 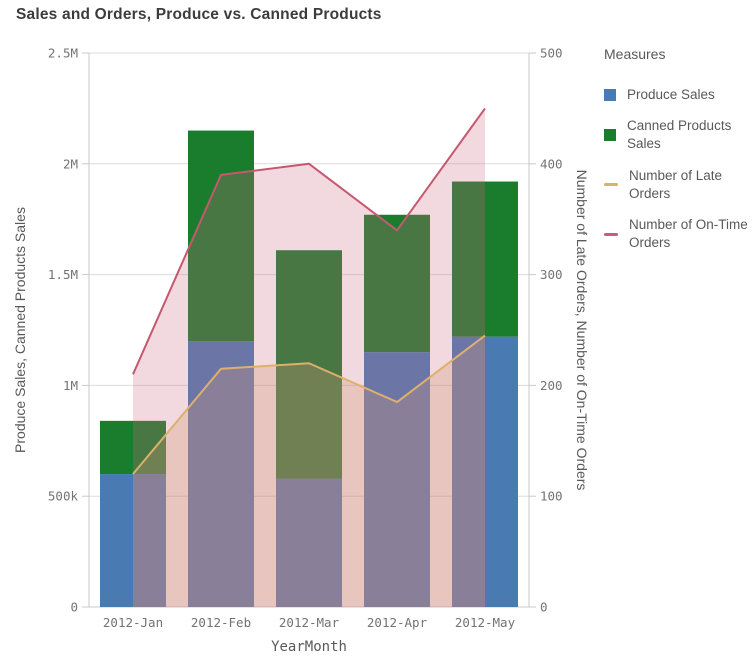 What do you see at coordinates (610, 95) in the screenshot?
I see `square-swatch-produce-sales` at bounding box center [610, 95].